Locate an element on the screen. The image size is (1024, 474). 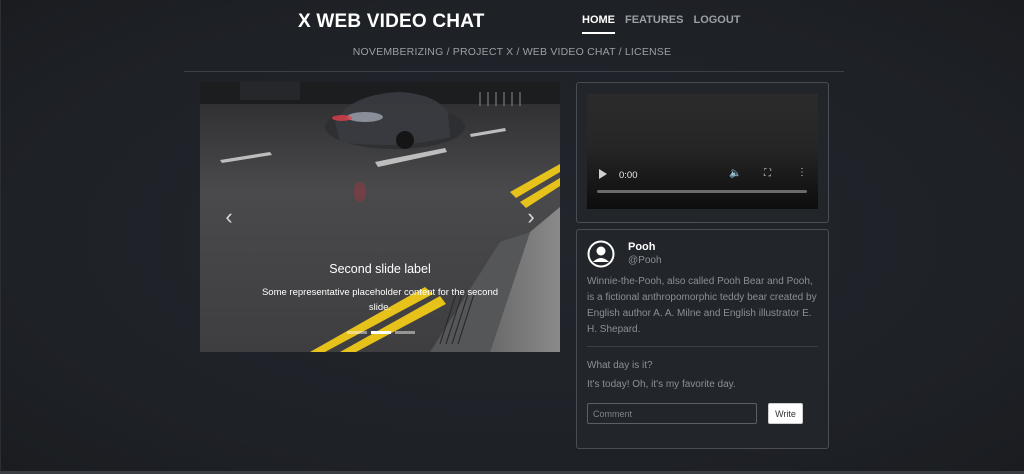
carousel-caption-title: Second slide label is located at coordinates (380, 269).